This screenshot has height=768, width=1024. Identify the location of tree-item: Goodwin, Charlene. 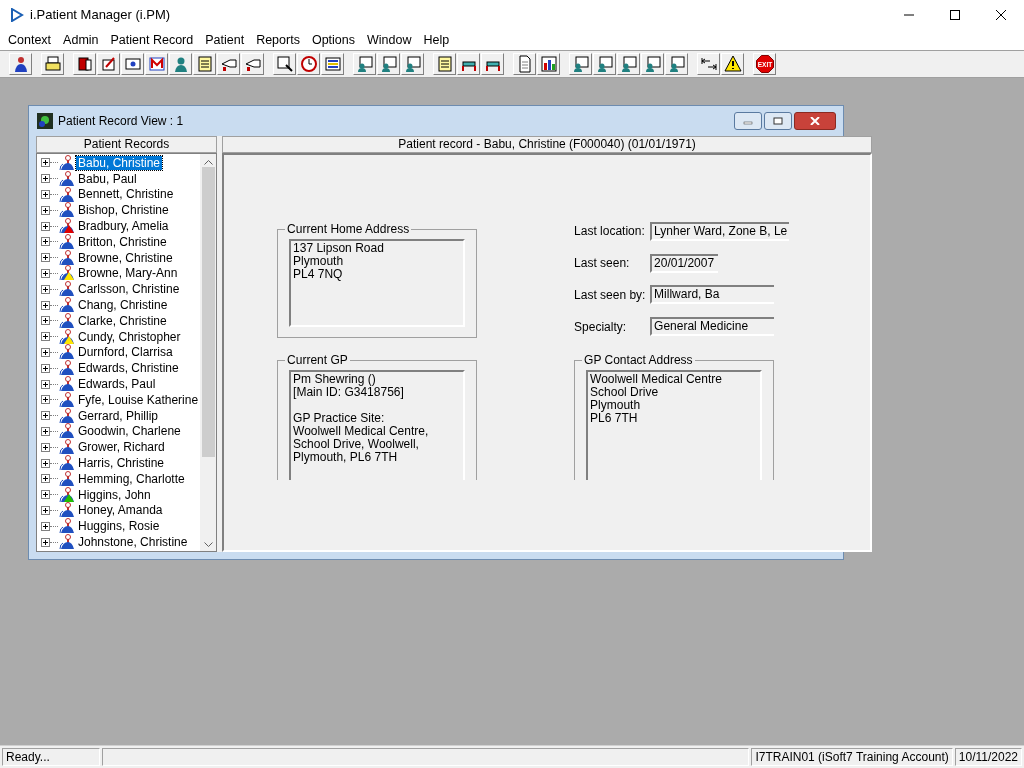
(129, 431).